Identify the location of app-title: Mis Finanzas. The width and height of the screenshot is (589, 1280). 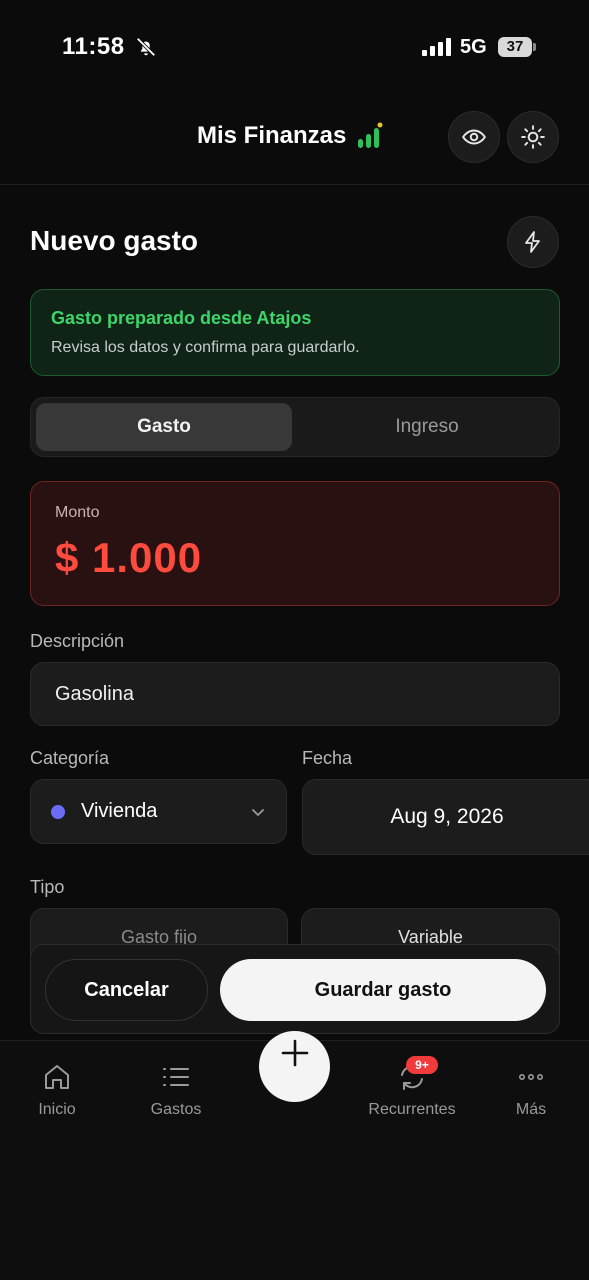
(272, 135).